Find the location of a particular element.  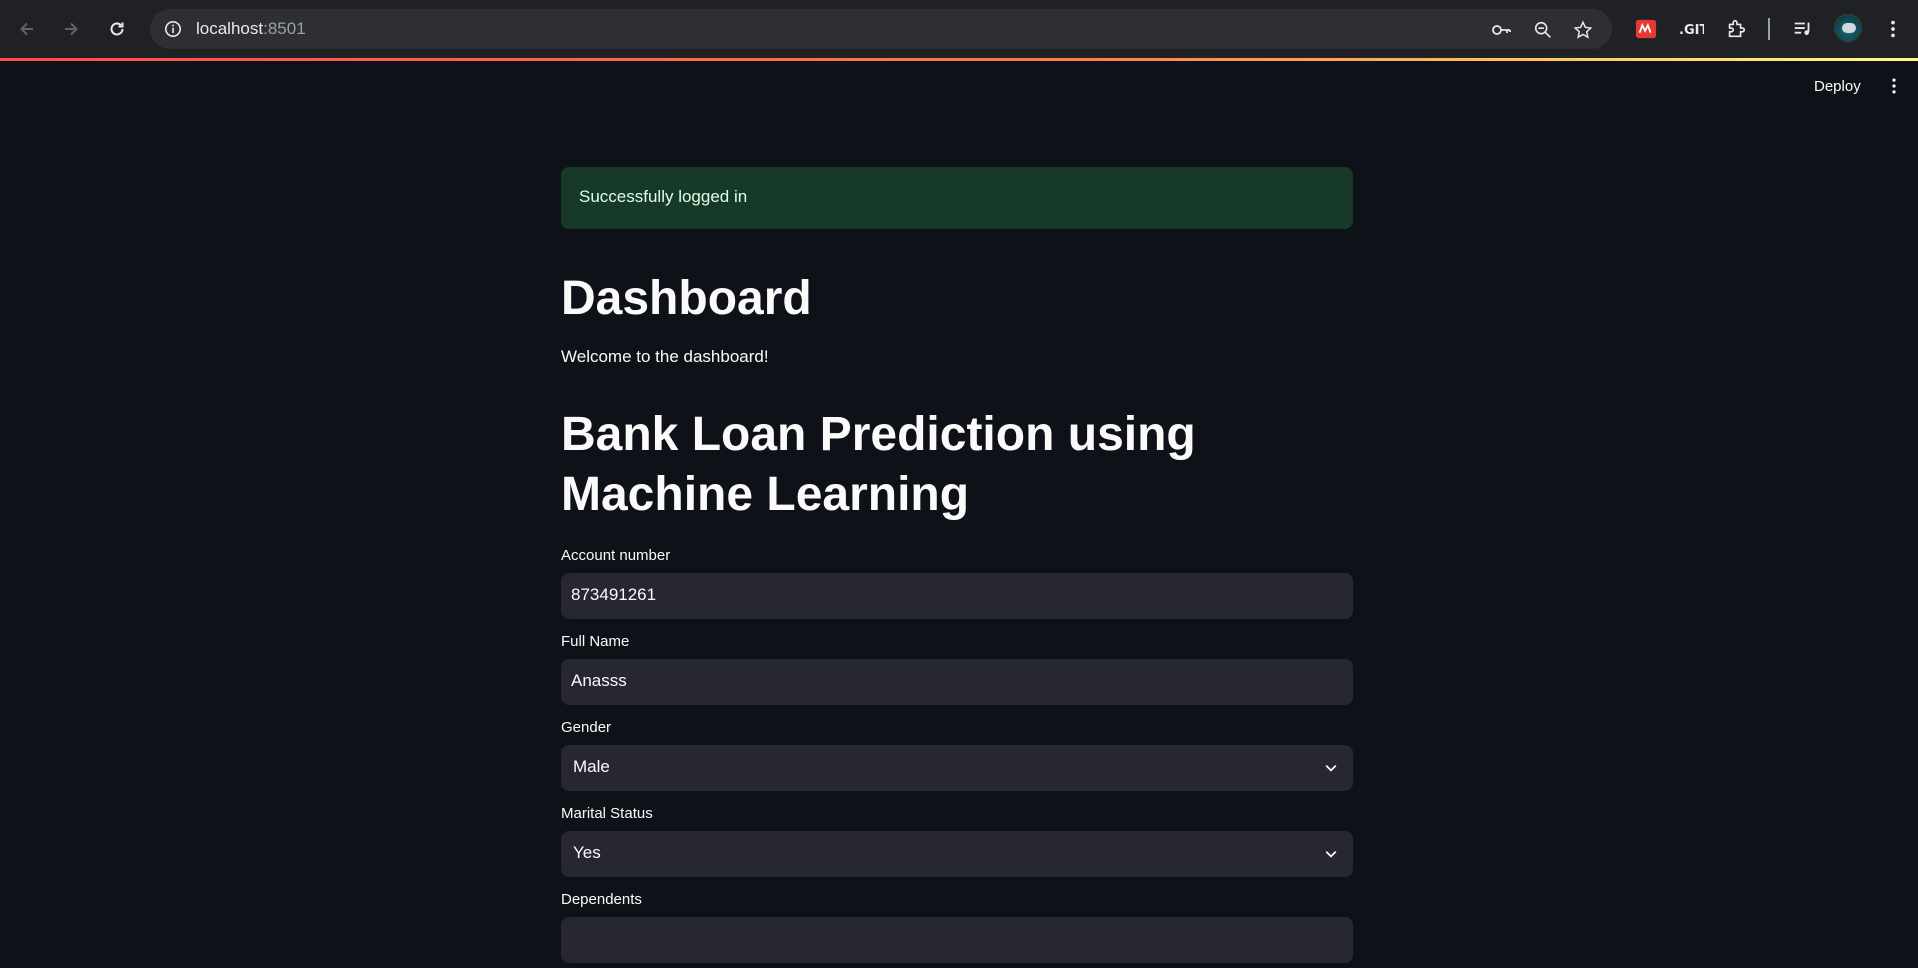

gender-select: Male is located at coordinates (957, 768).